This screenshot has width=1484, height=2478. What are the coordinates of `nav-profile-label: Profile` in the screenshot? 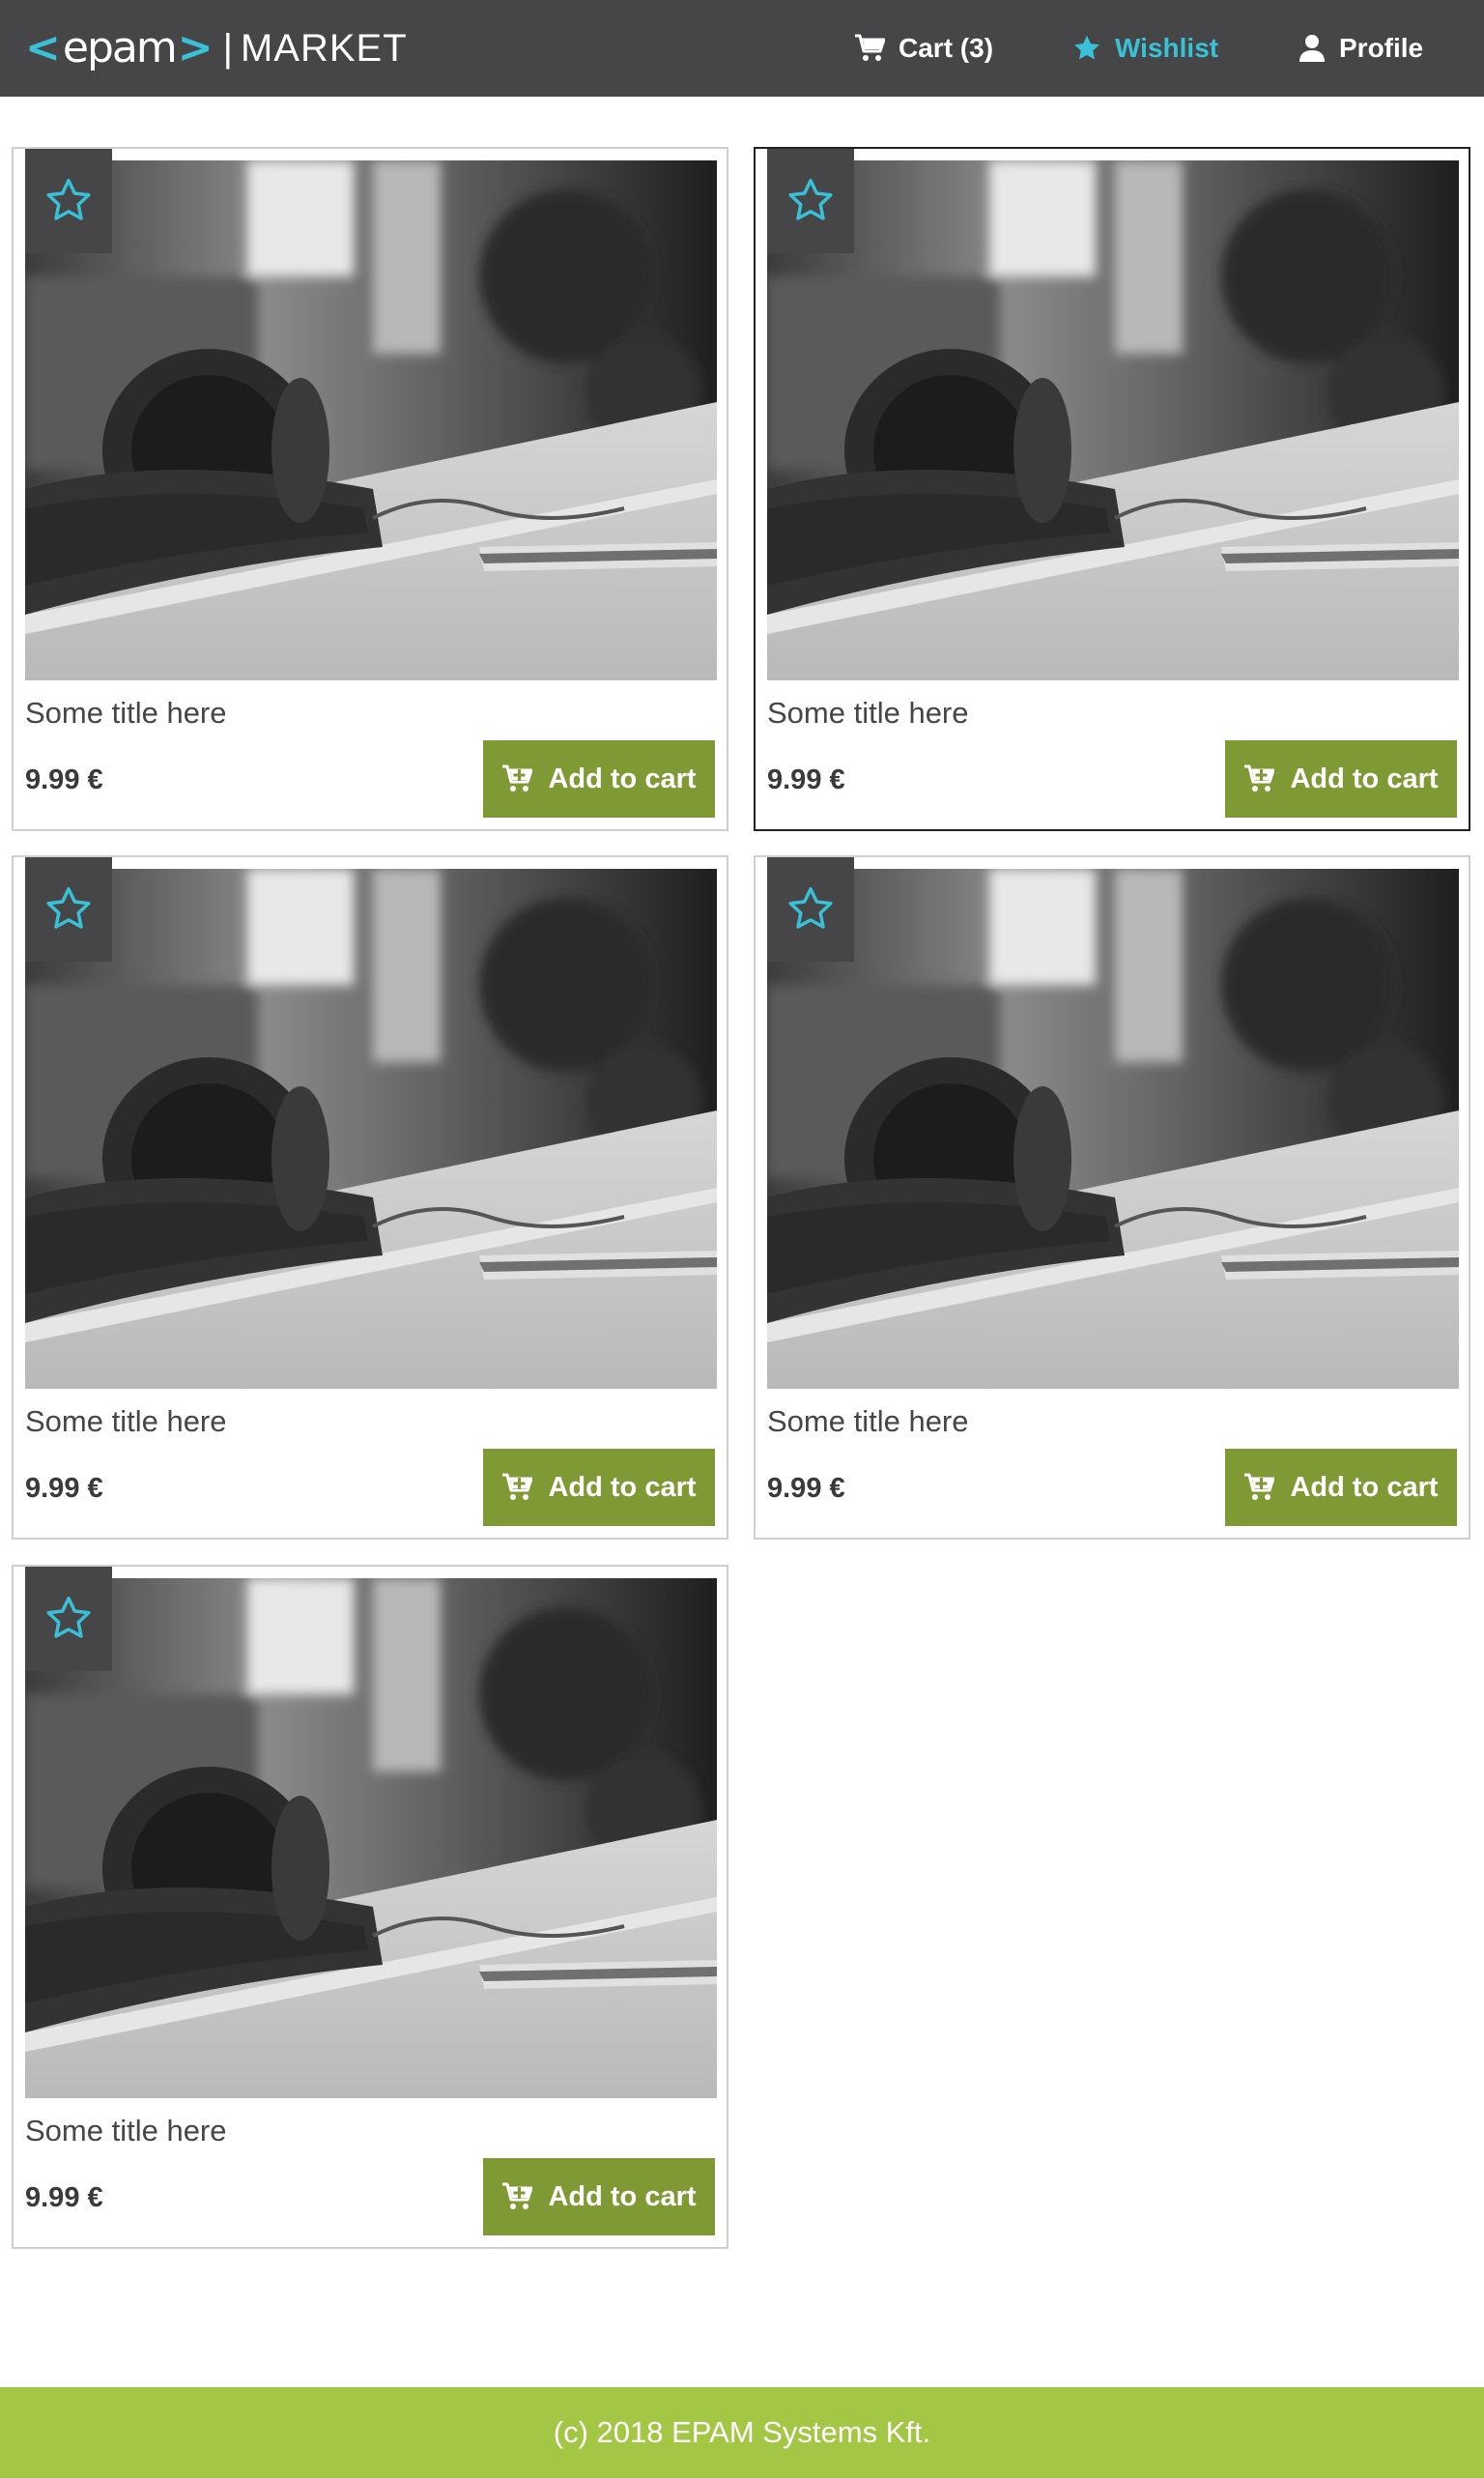 It's located at (1381, 48).